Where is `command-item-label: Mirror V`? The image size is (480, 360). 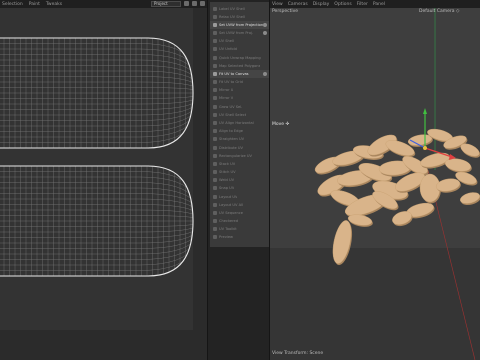 command-item-label: Mirror V is located at coordinates (226, 98).